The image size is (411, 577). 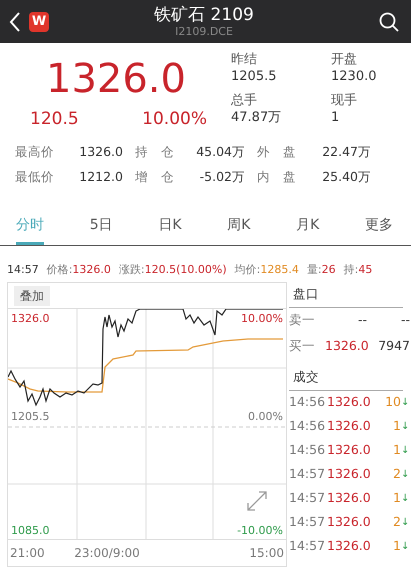 I want to click on contract-code: I2109.DCE, so click(x=204, y=31).